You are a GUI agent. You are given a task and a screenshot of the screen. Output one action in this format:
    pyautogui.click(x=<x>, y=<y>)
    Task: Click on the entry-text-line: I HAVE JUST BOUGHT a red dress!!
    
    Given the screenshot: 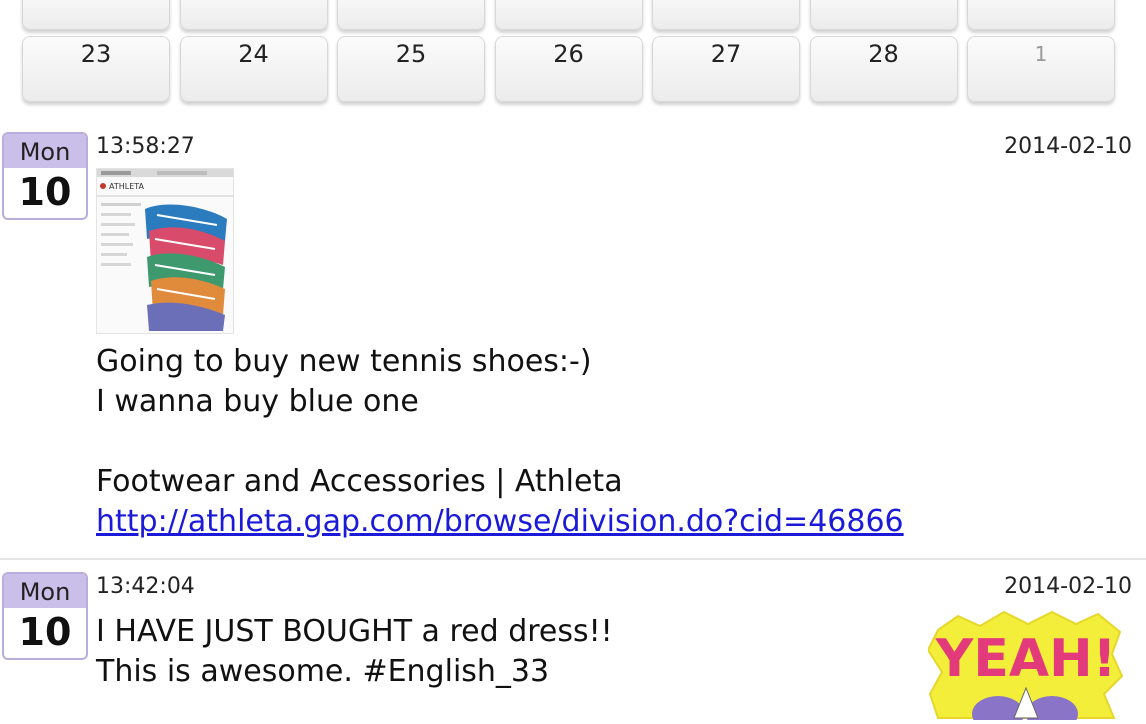 What is the action you would take?
    pyautogui.click(x=354, y=631)
    